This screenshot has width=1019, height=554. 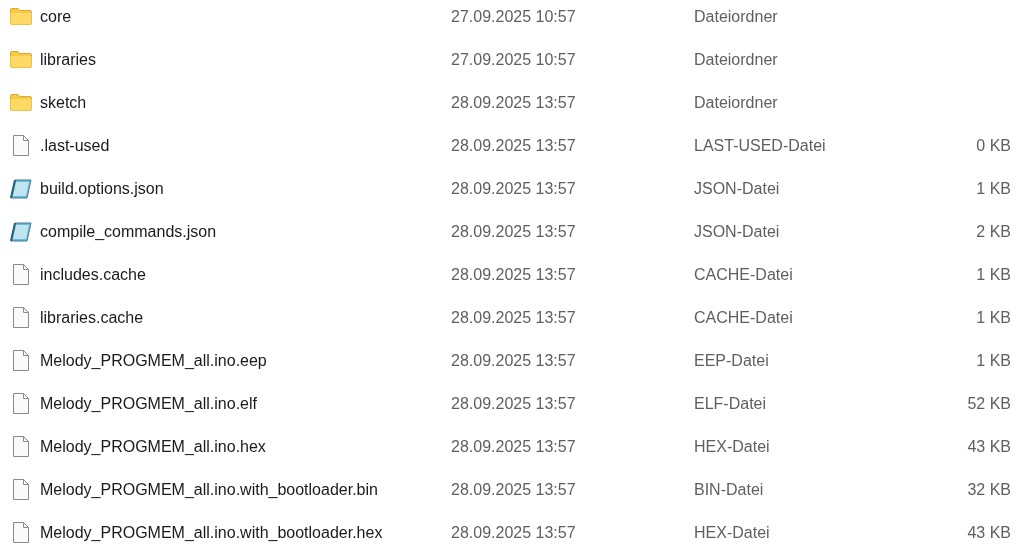 What do you see at coordinates (245, 102) in the screenshot?
I see `file-name: sketch` at bounding box center [245, 102].